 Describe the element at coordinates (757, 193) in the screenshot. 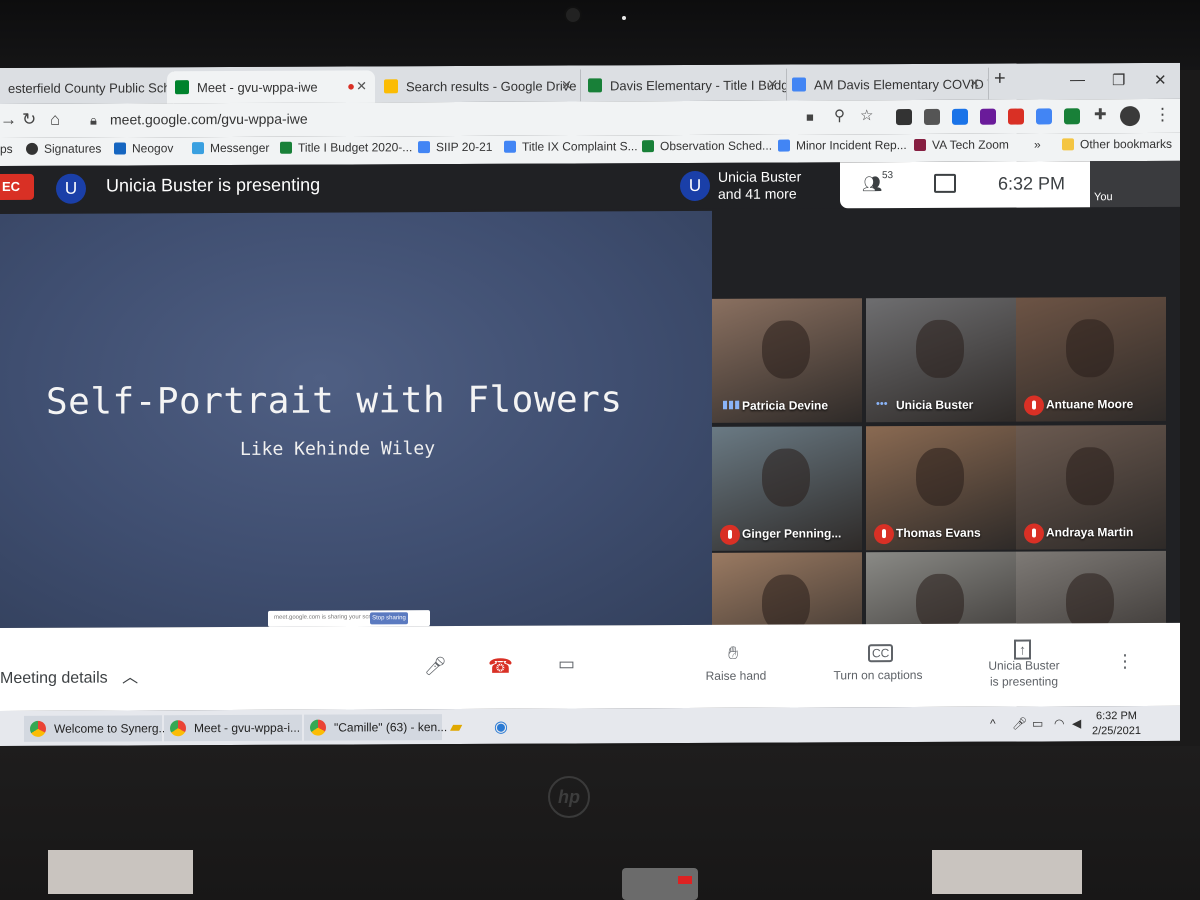

I see `participants-line2: and 41 more` at that location.